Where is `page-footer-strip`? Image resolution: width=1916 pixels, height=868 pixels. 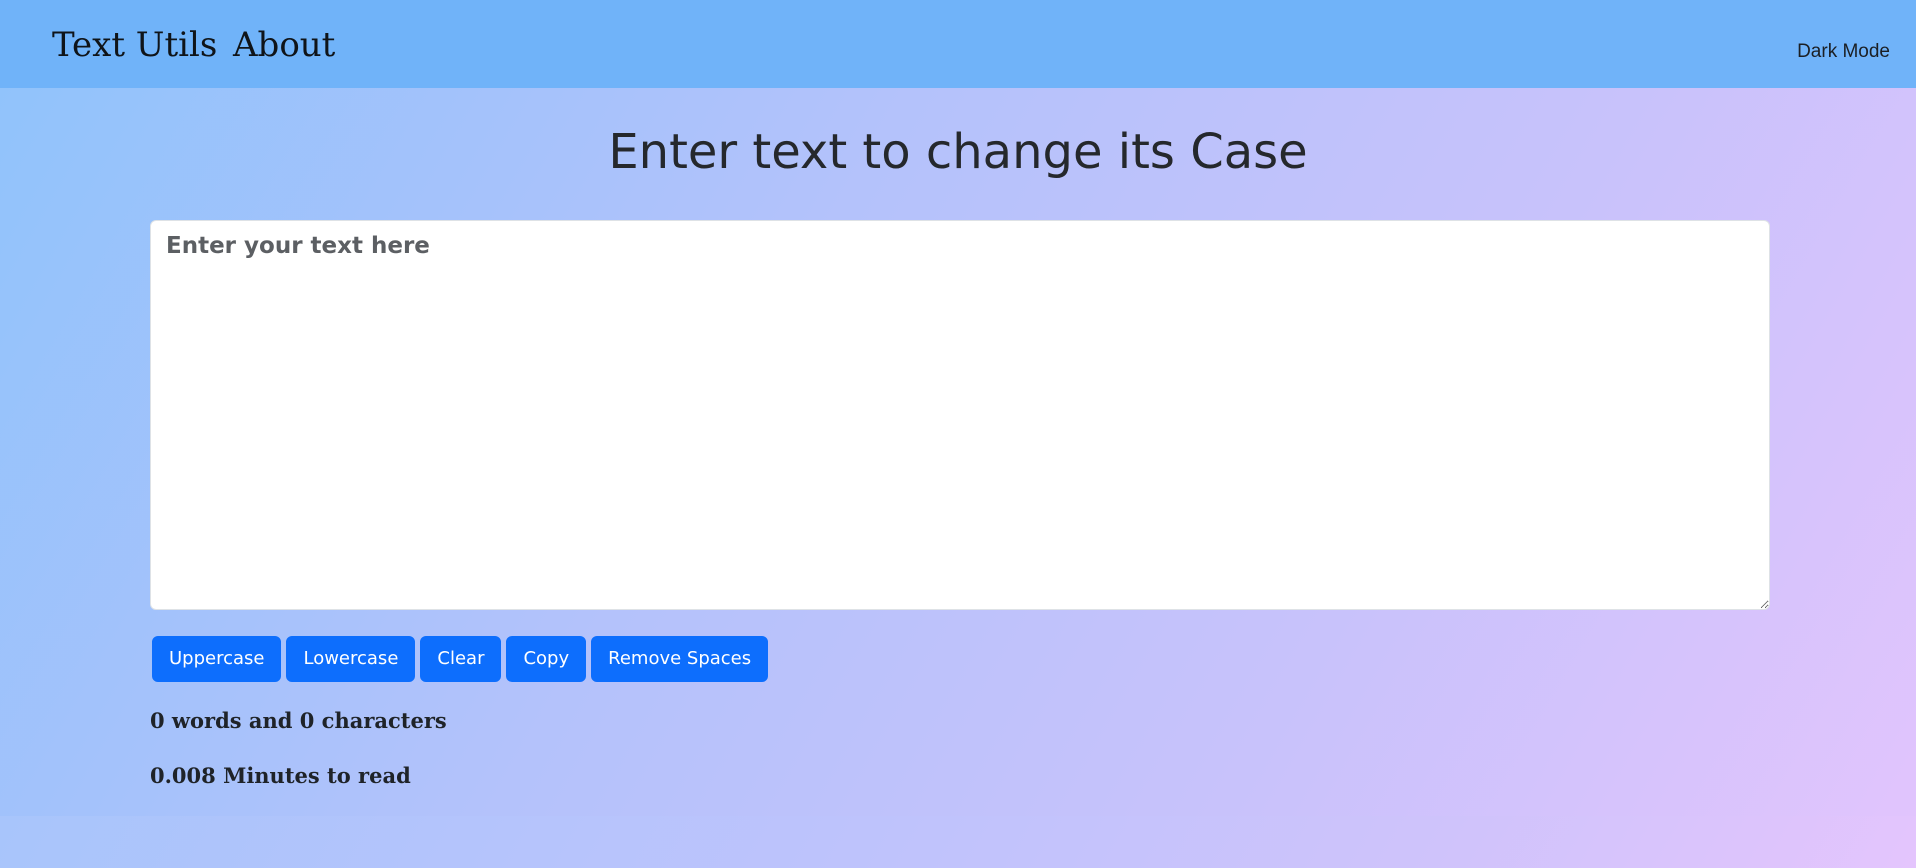 page-footer-strip is located at coordinates (958, 842).